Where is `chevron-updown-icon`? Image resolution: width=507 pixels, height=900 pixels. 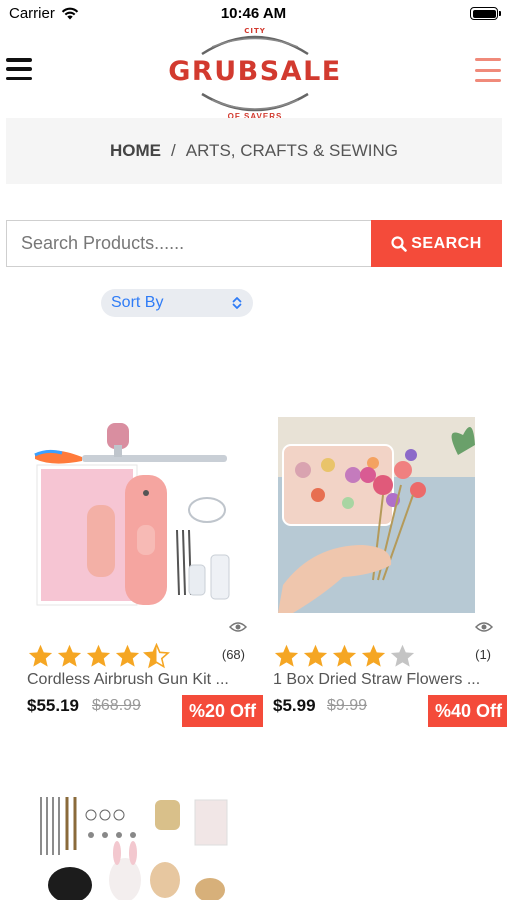
chevron-updown-icon is located at coordinates (237, 303).